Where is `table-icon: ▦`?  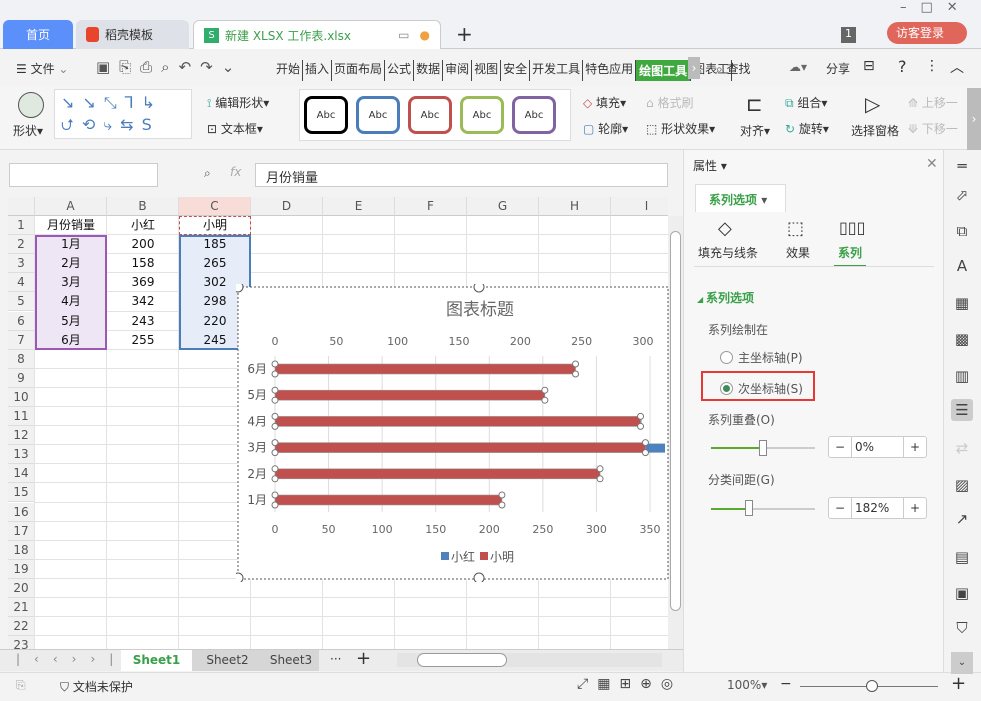
table-icon: ▦ is located at coordinates (962, 303).